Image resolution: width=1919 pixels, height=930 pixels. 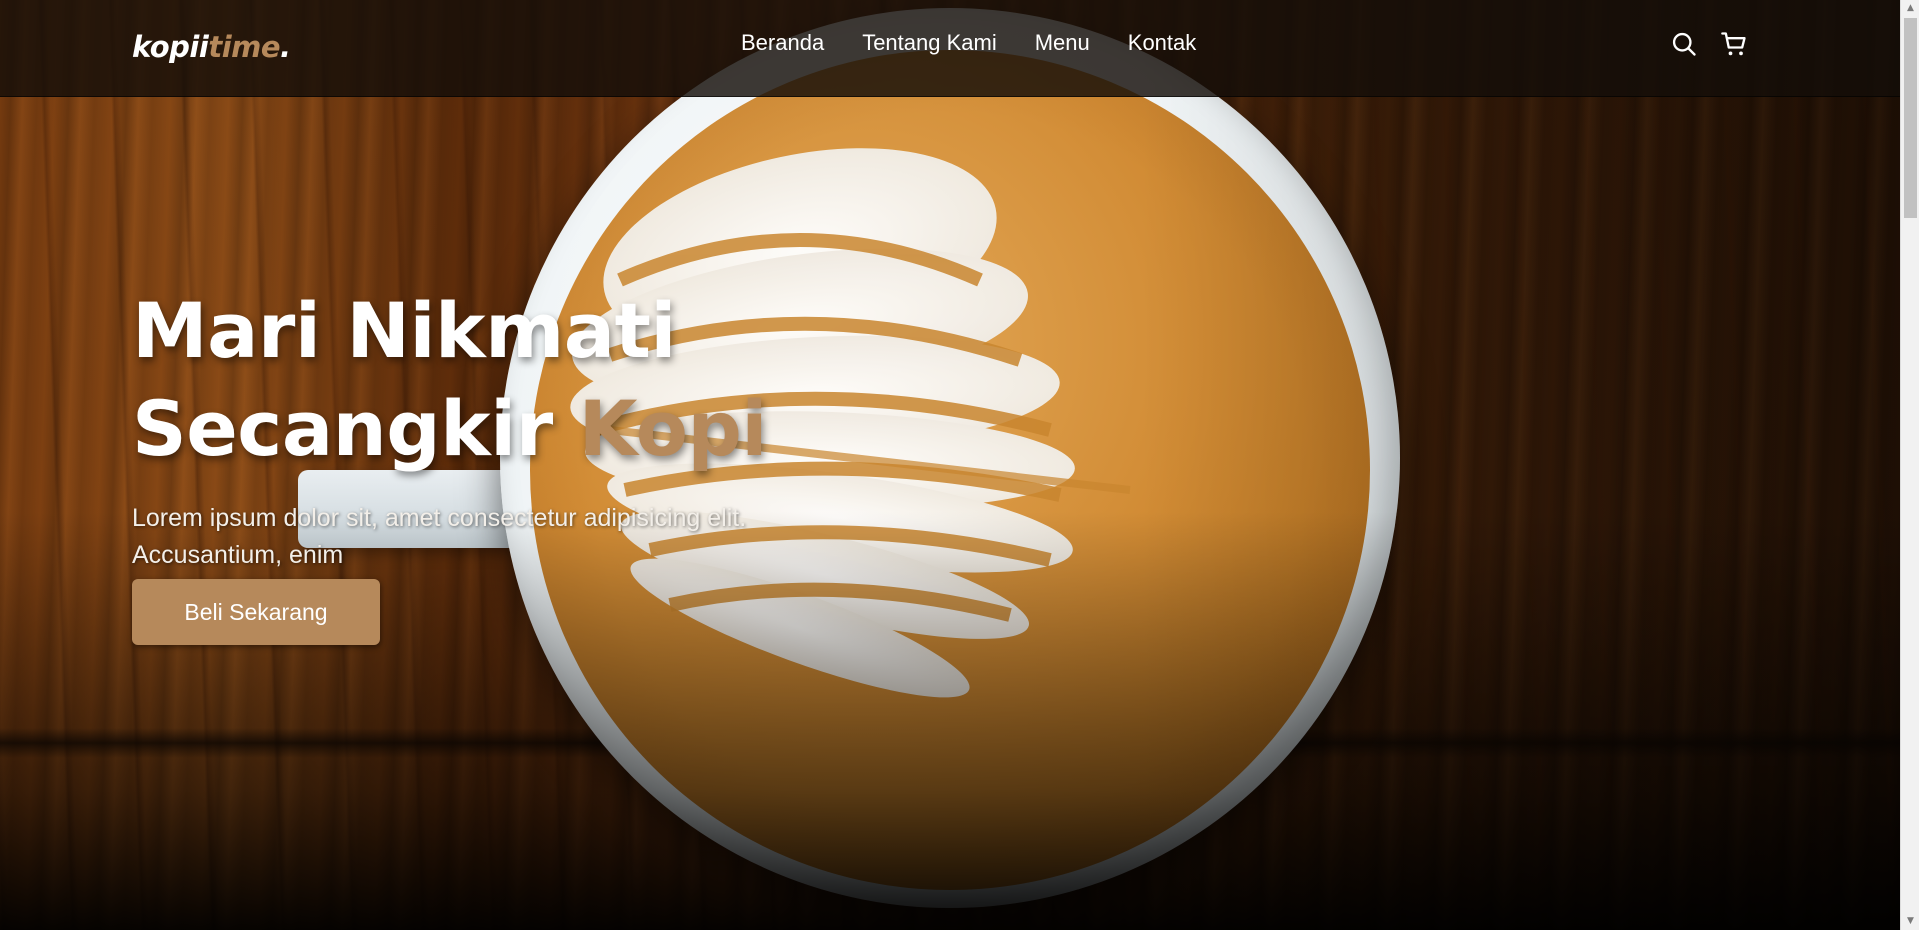 I want to click on hero-title-line2: Secangkir, so click(x=355, y=428).